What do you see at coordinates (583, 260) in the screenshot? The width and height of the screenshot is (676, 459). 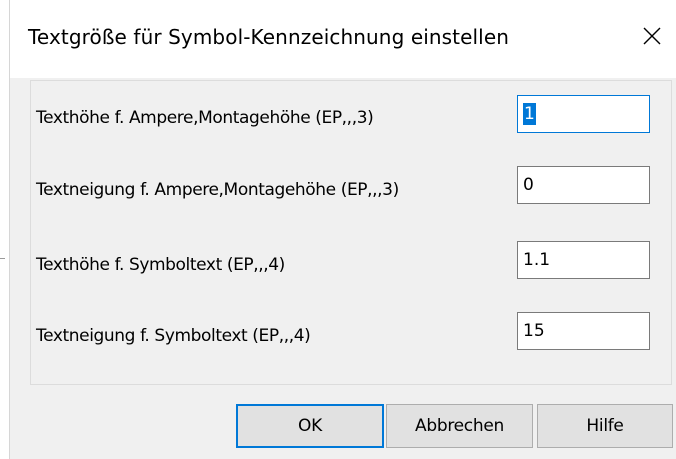 I see `input-texthoehe-symboltext: 1.1` at bounding box center [583, 260].